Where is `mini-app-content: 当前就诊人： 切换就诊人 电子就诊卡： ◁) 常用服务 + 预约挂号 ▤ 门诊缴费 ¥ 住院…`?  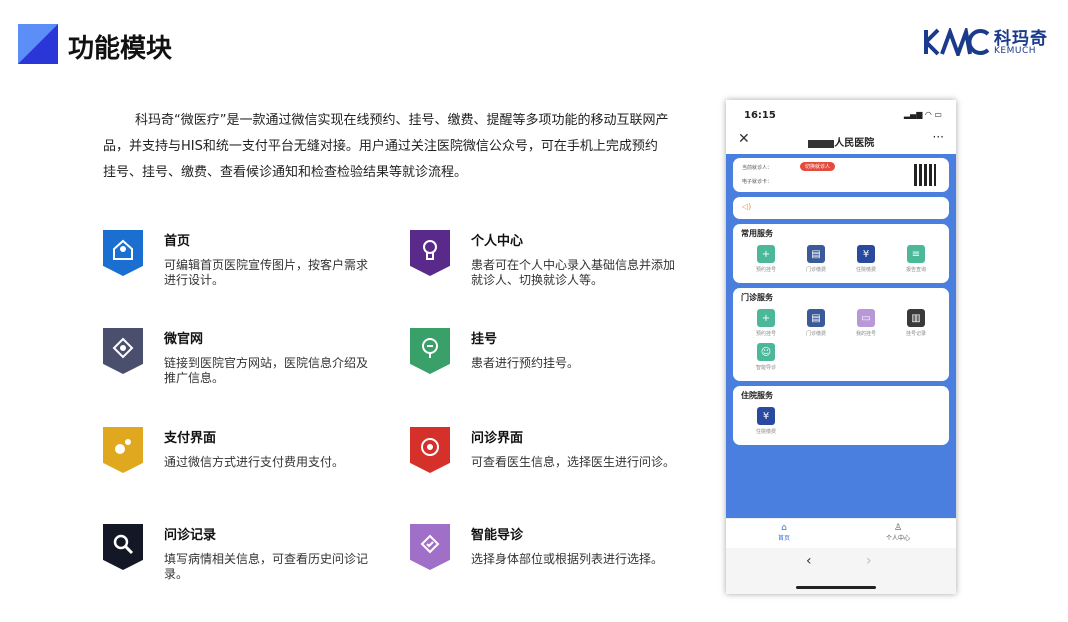
mini-app-content: 当前就诊人： 切换就诊人 电子就诊卡： ◁) 常用服务 + 预约挂号 ▤ 门诊缴费 ¥ 住院… is located at coordinates (841, 336).